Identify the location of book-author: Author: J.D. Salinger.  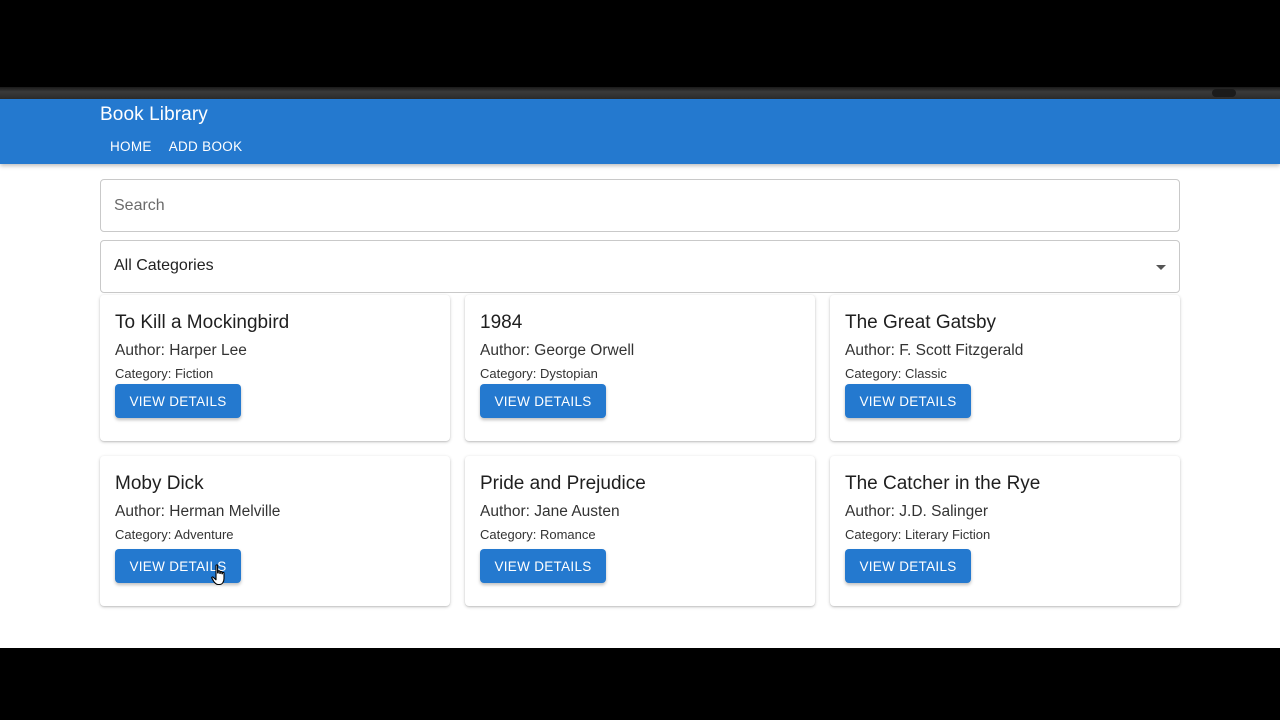
(916, 512).